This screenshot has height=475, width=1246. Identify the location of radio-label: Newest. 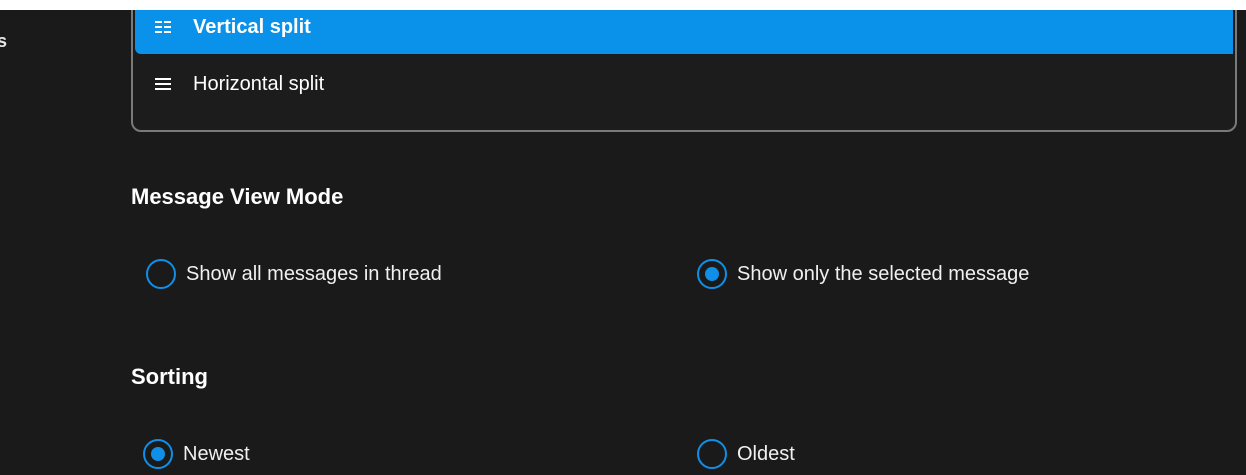
(216, 453).